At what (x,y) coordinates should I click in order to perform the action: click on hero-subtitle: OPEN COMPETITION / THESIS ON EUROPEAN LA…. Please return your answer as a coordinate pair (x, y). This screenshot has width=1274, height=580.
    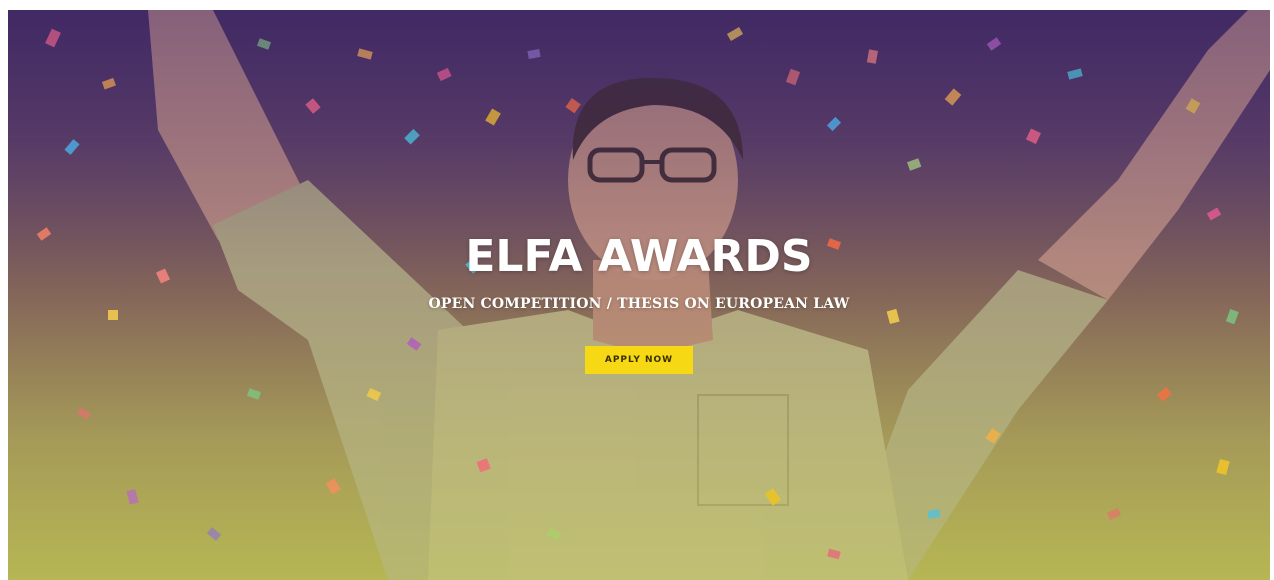
    Looking at the image, I should click on (639, 304).